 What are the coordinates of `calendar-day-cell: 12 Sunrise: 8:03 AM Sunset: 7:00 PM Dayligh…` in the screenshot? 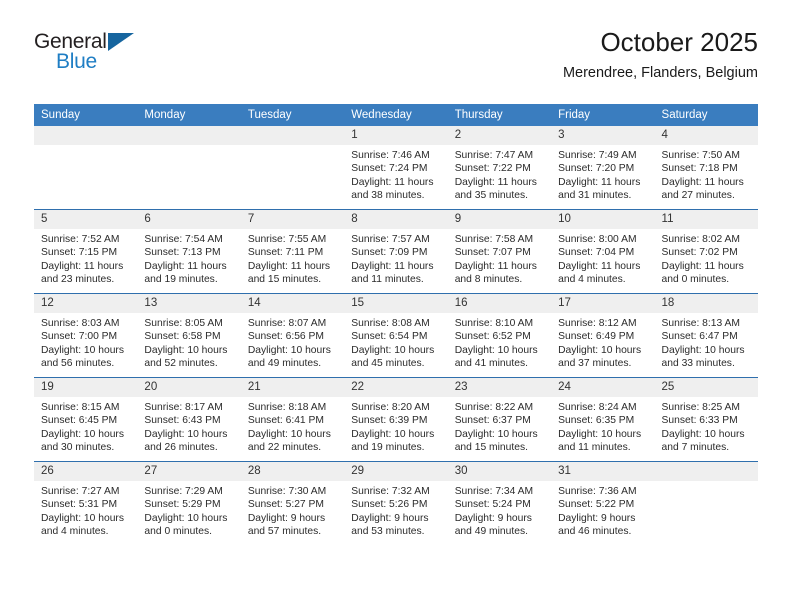 It's located at (86, 335).